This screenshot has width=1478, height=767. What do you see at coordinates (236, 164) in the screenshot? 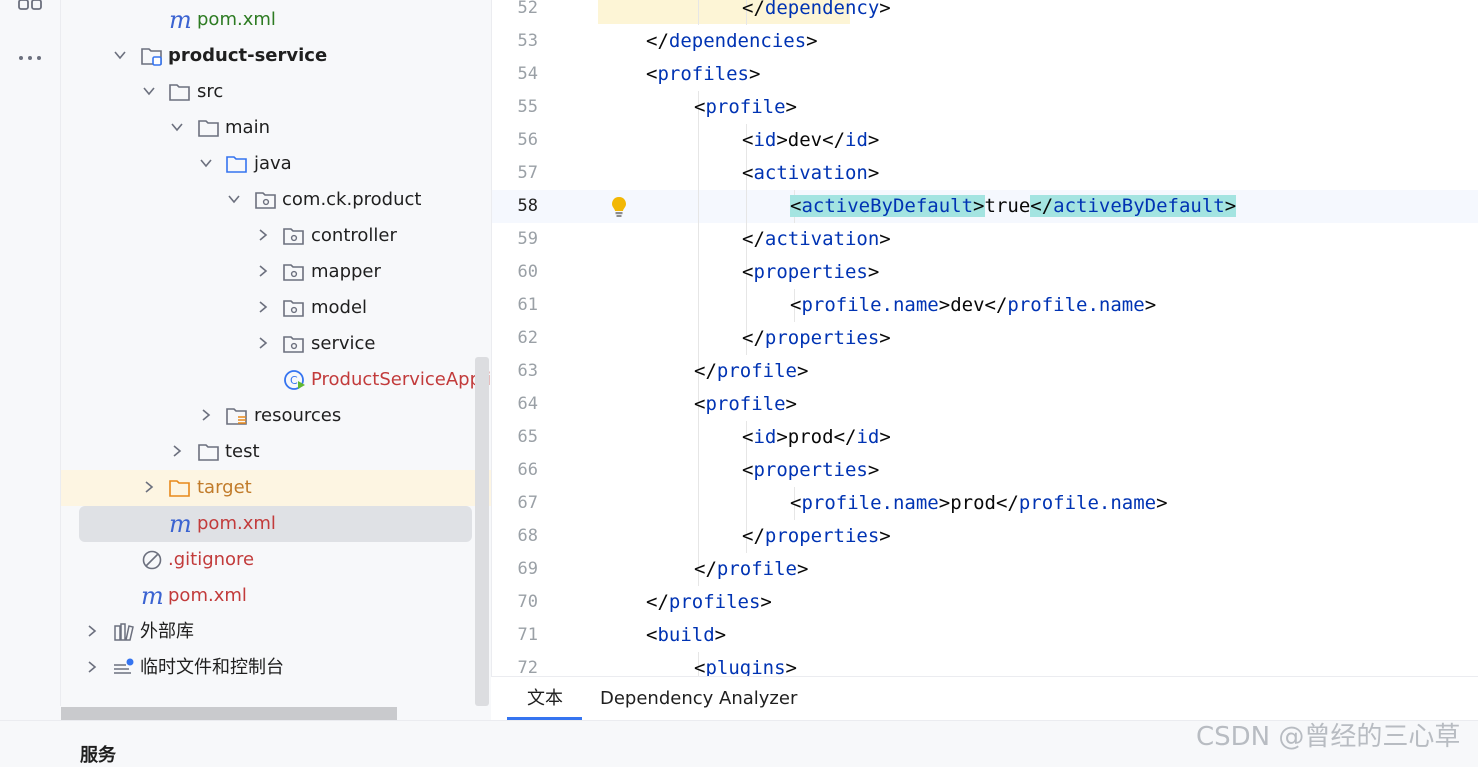
I see `source-folder-icon` at bounding box center [236, 164].